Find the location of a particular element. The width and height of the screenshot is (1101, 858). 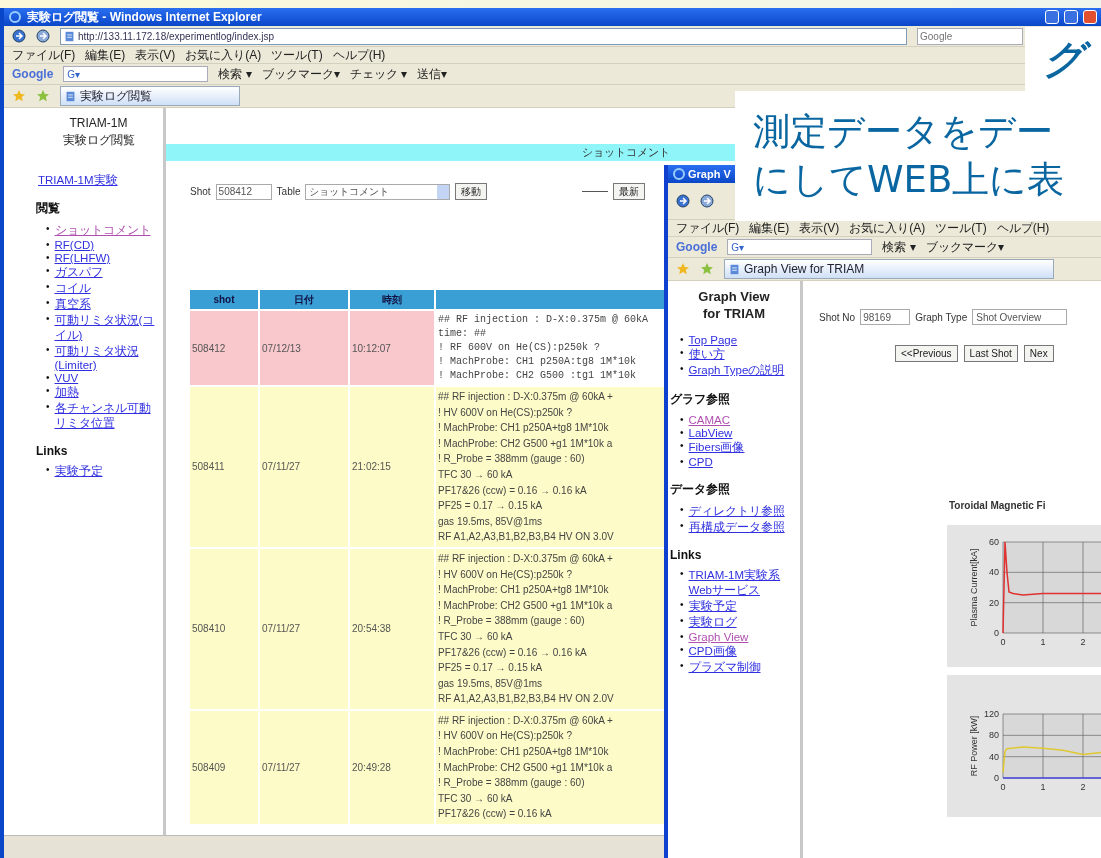

address-field: http://133.11.172.18/experimentlog/index.jsp is located at coordinates (483, 36).